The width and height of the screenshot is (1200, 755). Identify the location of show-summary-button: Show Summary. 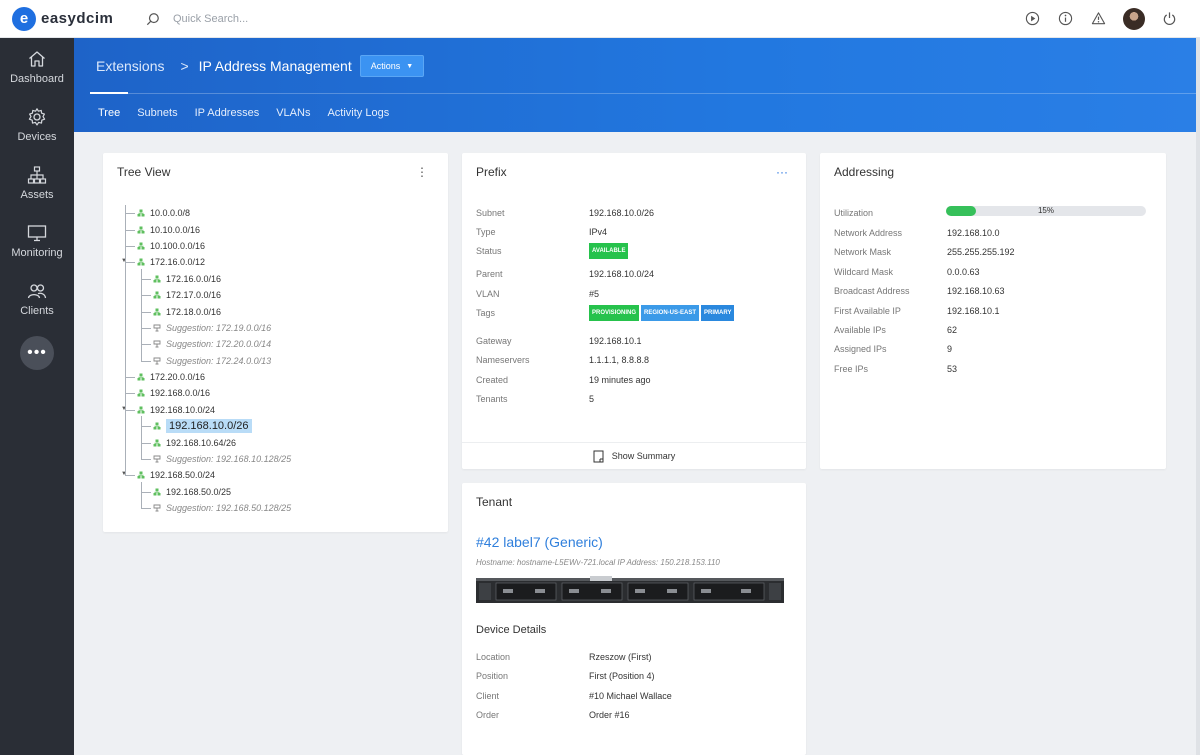
(634, 455).